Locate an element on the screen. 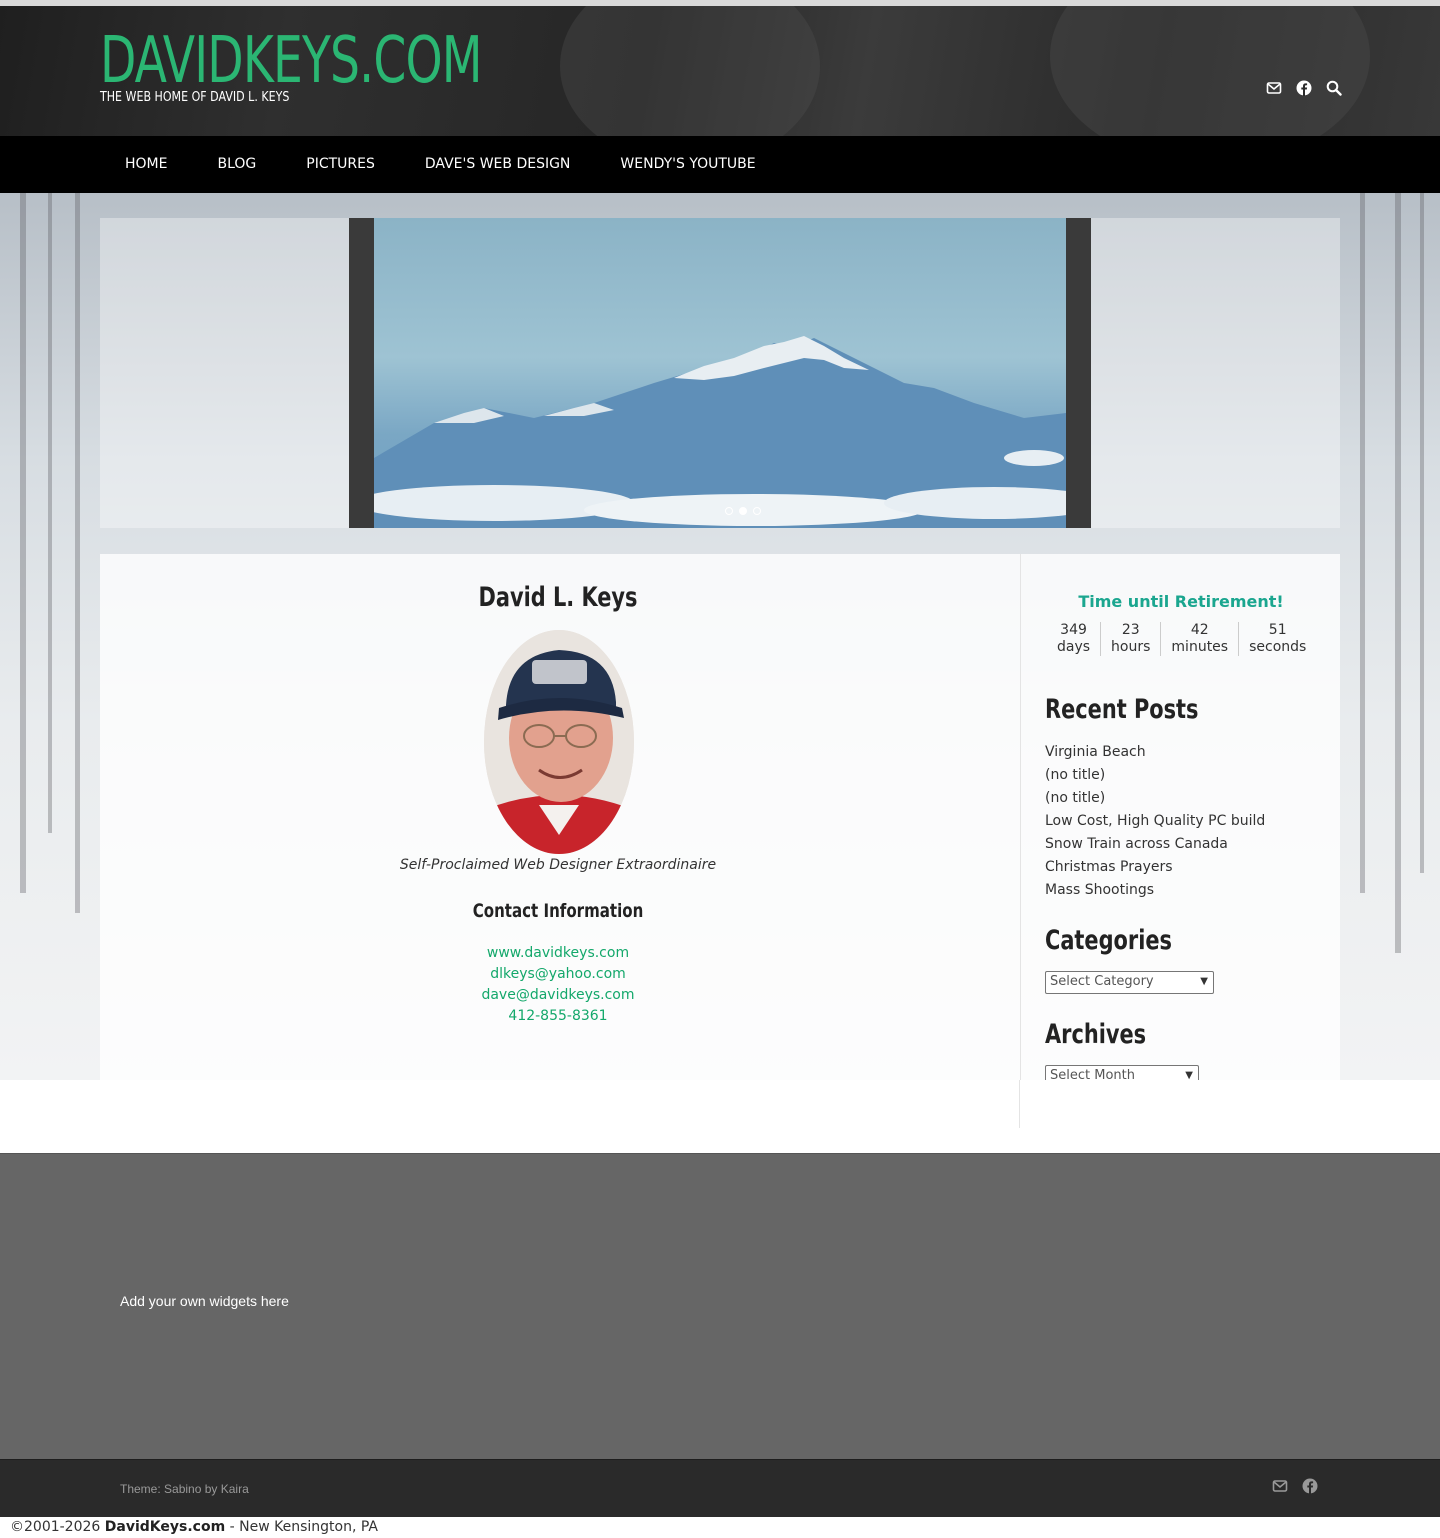 The width and height of the screenshot is (1440, 1538). footer-bar: Theme: Sabino by Kaira is located at coordinates (720, 1488).